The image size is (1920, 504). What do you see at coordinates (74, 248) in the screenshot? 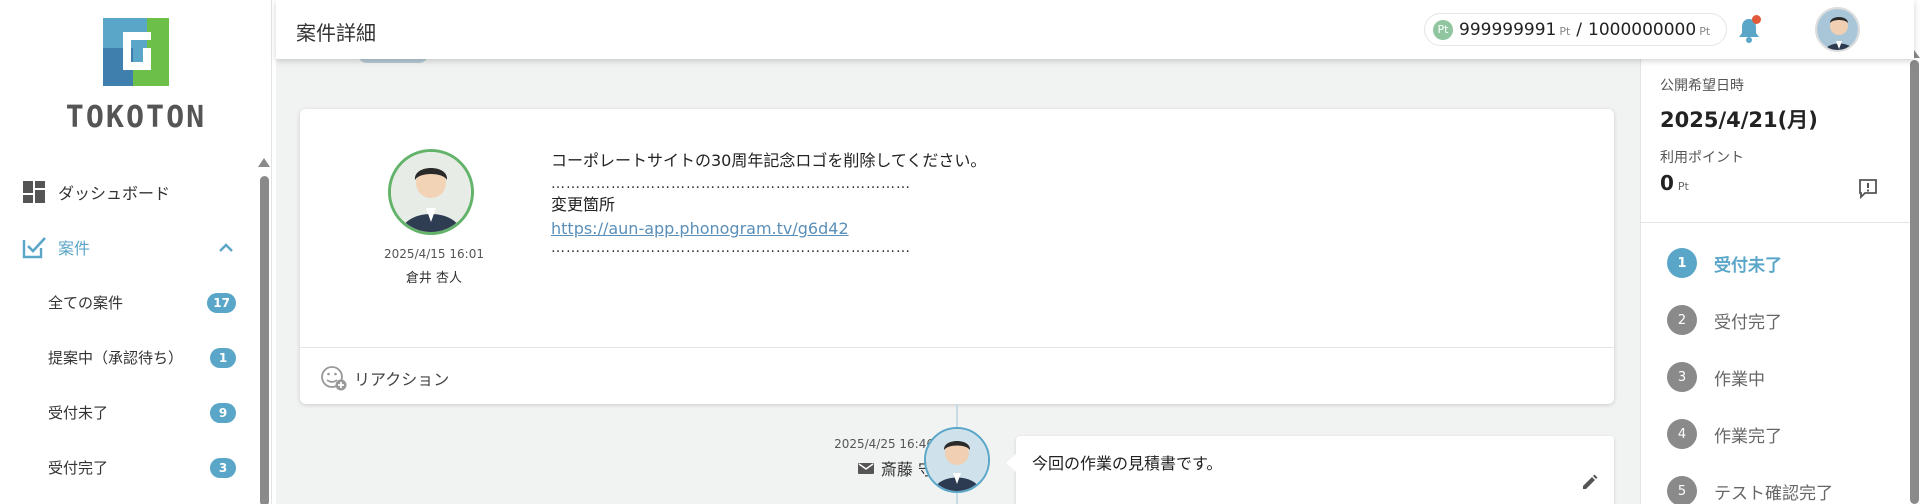
I see `nav-cases-label: 案件` at bounding box center [74, 248].